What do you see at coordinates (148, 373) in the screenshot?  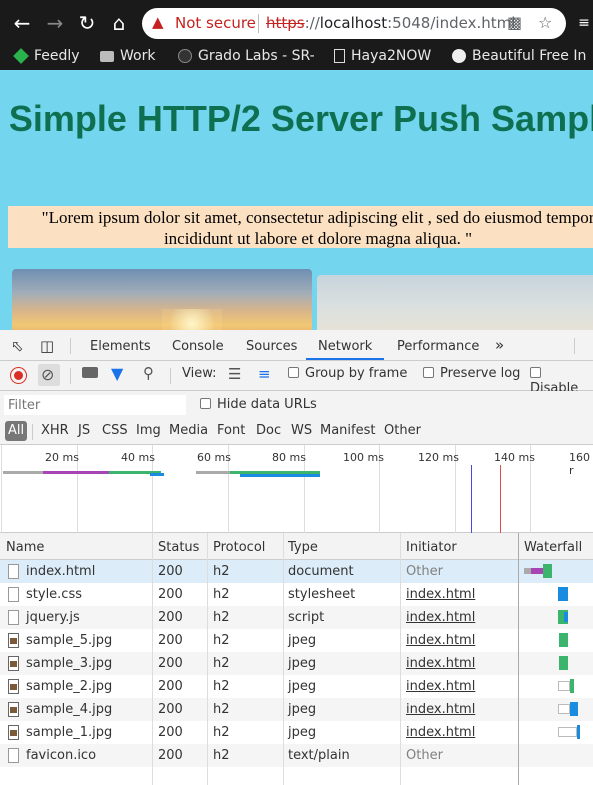 I see `search-icon: ⚲` at bounding box center [148, 373].